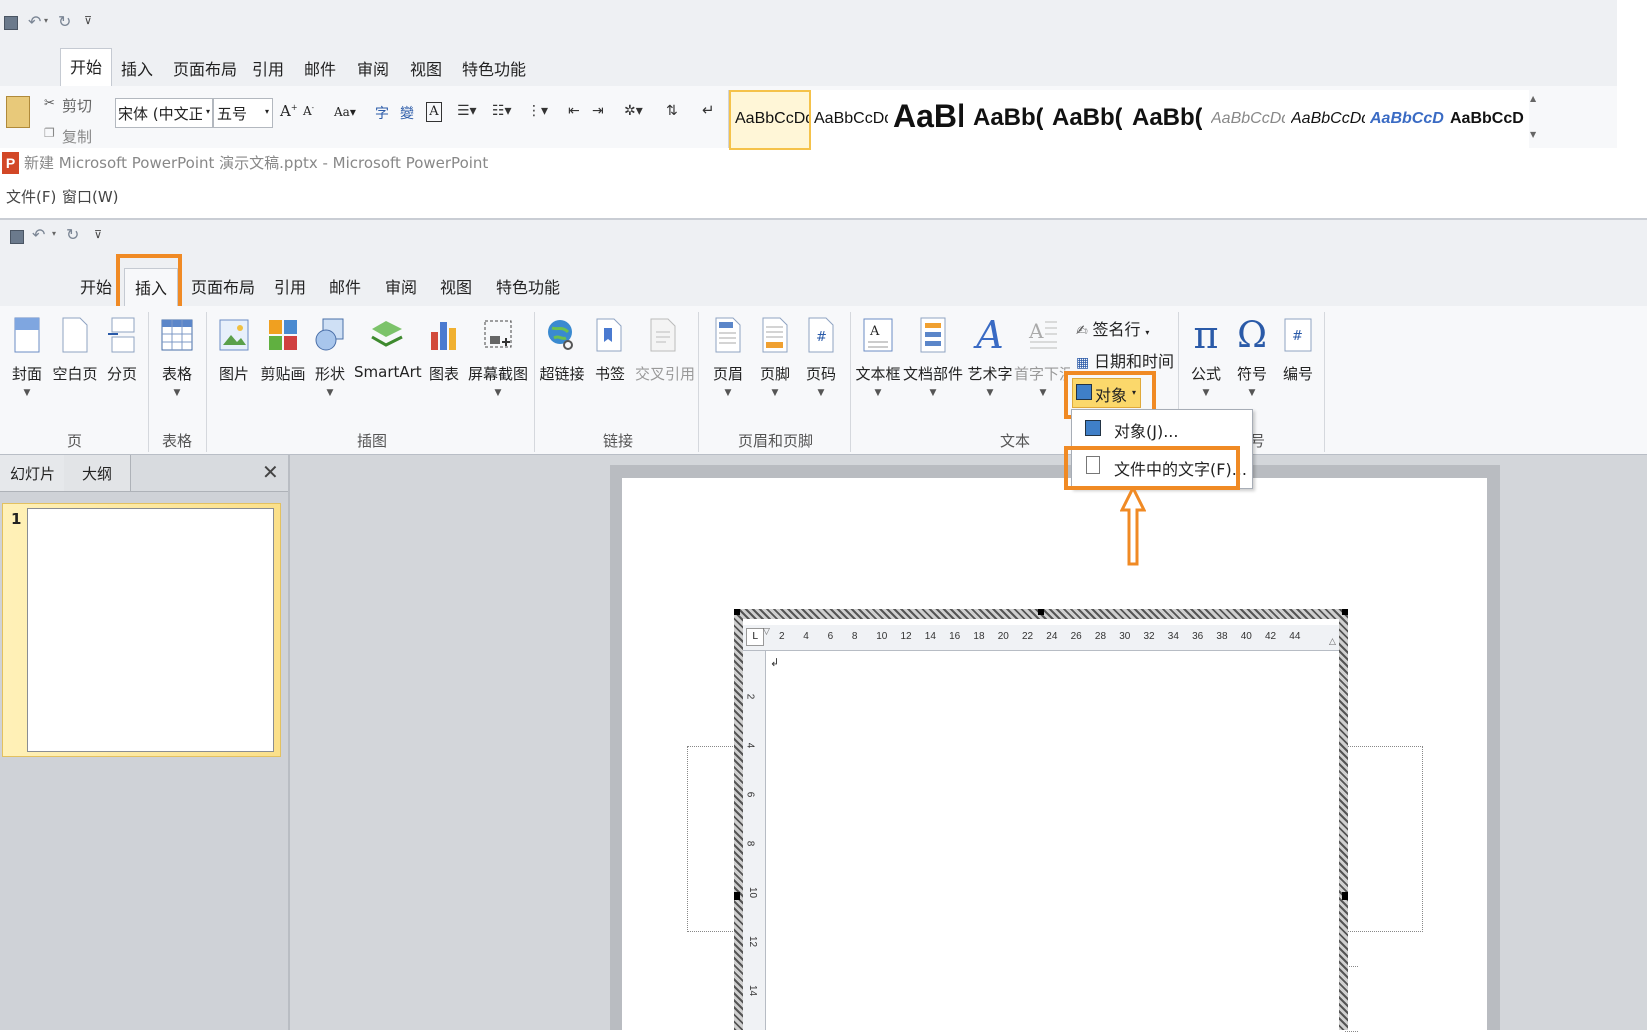 This screenshot has height=1032, width=1647. I want to click on quick-parts-button: 文档部件 ▼, so click(933, 356).